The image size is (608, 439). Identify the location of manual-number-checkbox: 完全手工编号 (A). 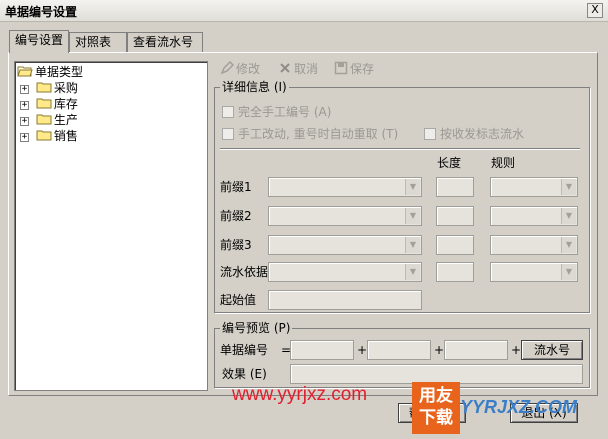
(276, 112).